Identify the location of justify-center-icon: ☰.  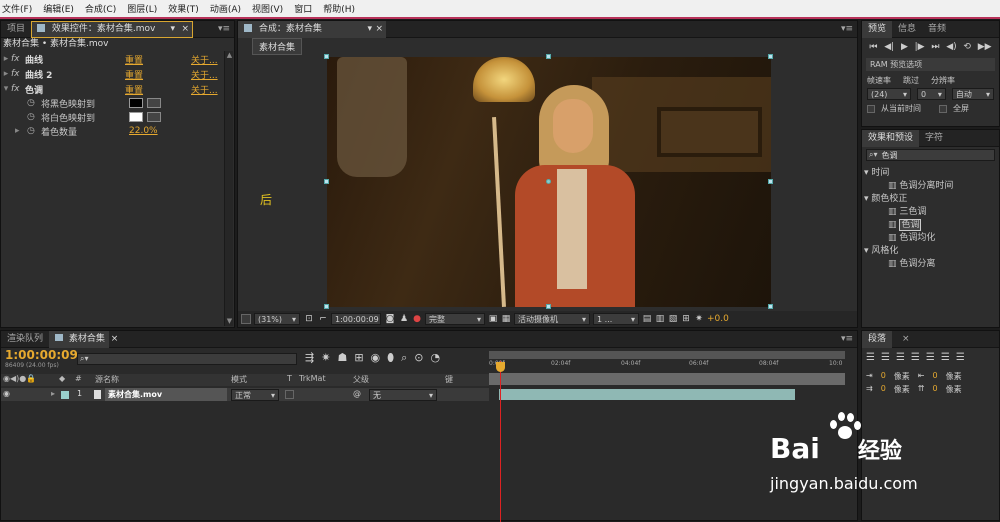
(930, 357).